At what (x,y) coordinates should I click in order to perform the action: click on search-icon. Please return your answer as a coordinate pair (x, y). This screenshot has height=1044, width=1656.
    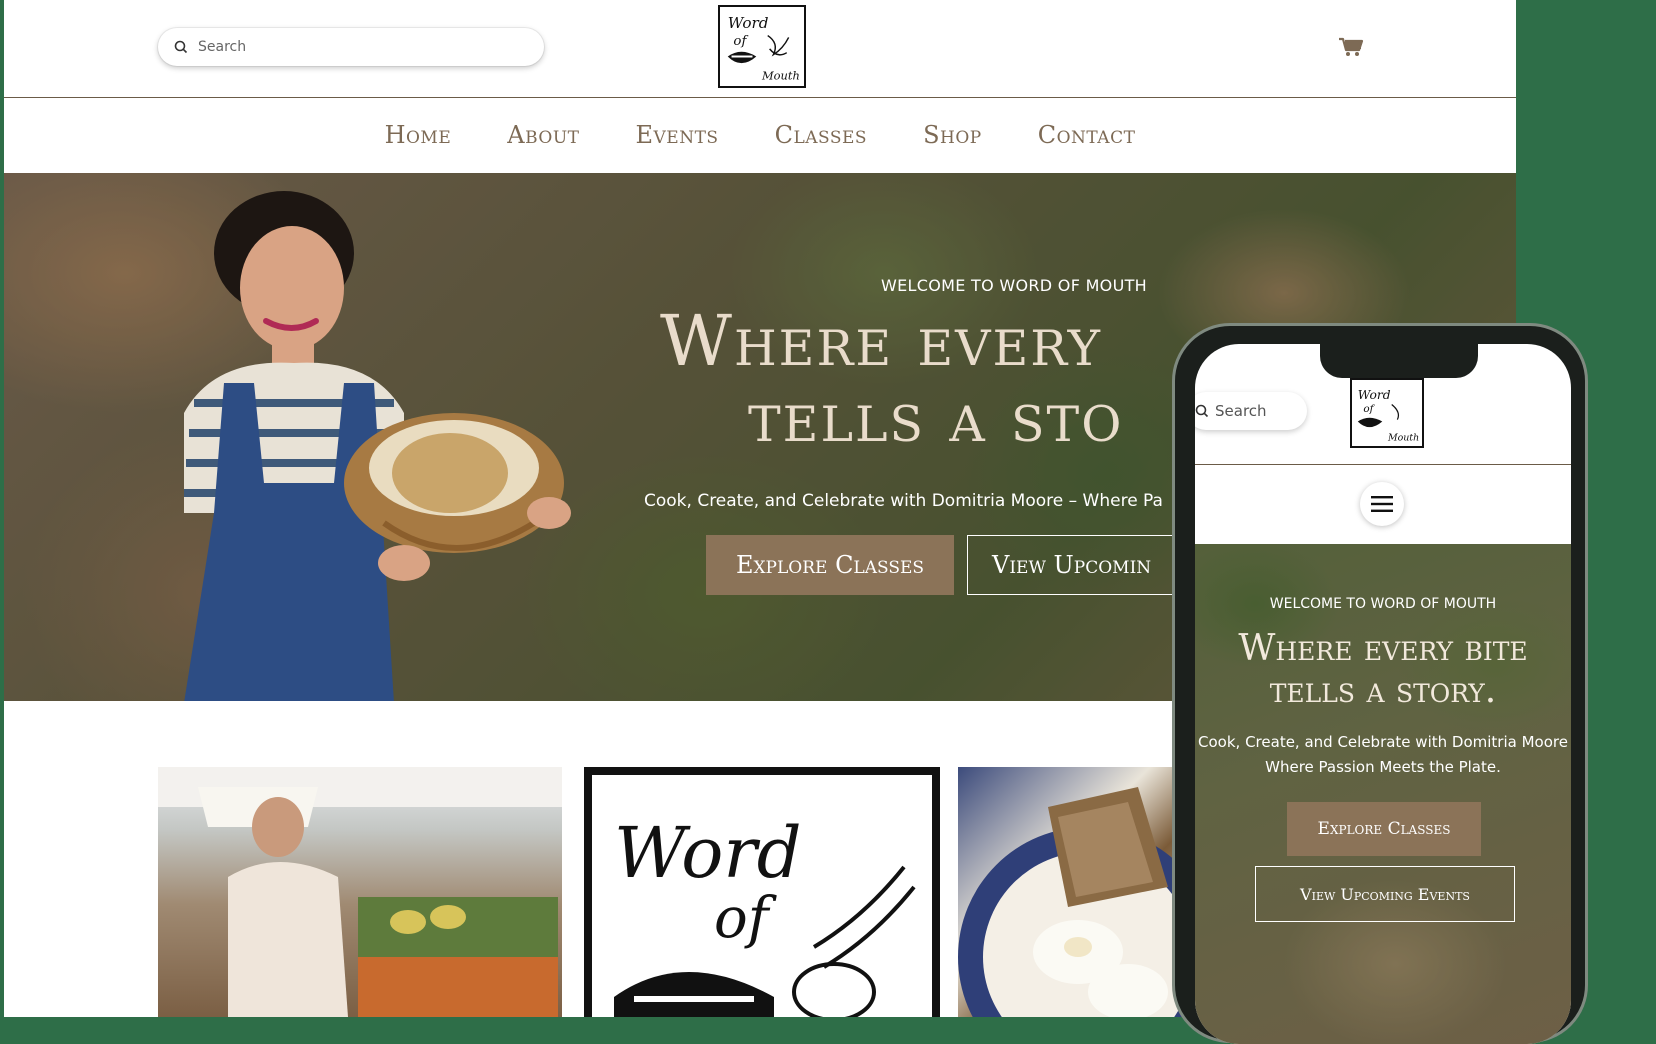
    Looking at the image, I should click on (181, 47).